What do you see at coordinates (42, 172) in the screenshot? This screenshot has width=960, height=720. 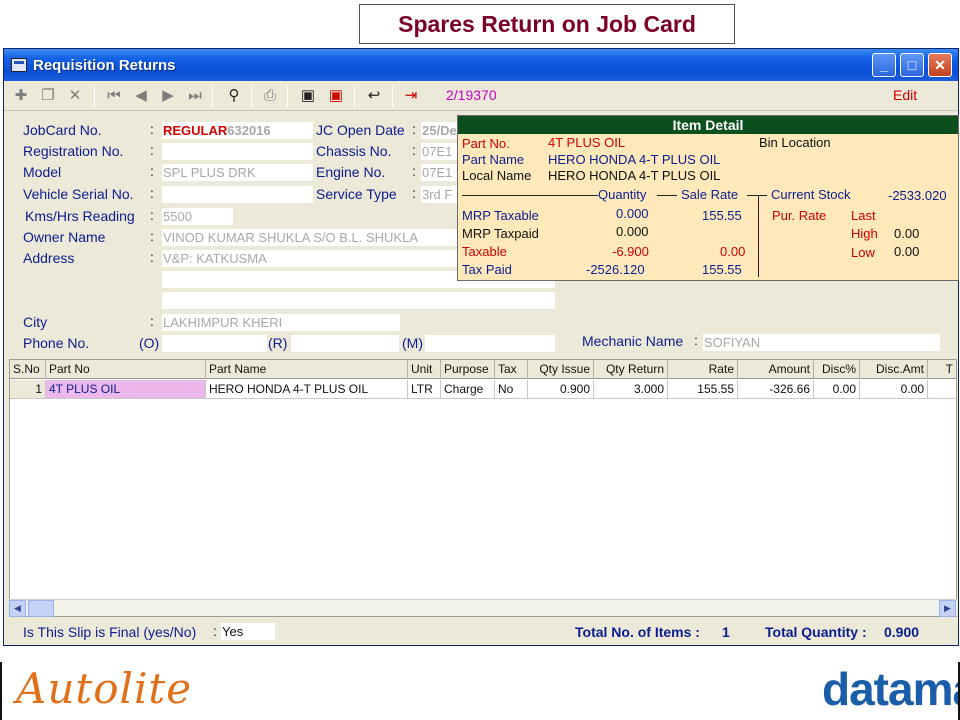 I see `model-label: Model` at bounding box center [42, 172].